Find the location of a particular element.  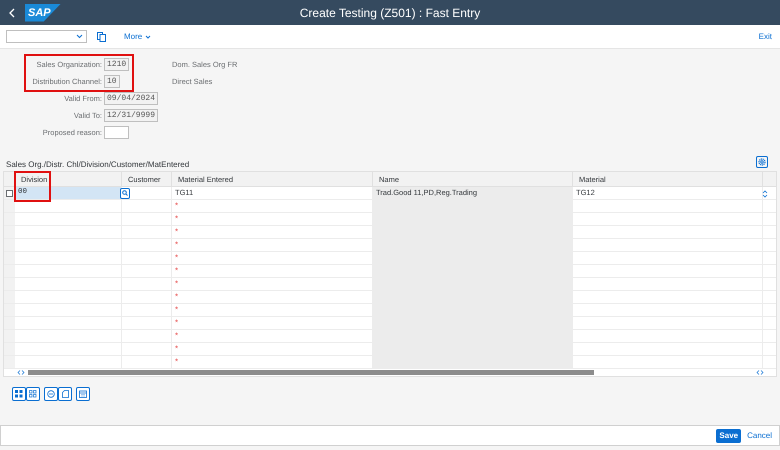

exit-button: Exit is located at coordinates (765, 36).